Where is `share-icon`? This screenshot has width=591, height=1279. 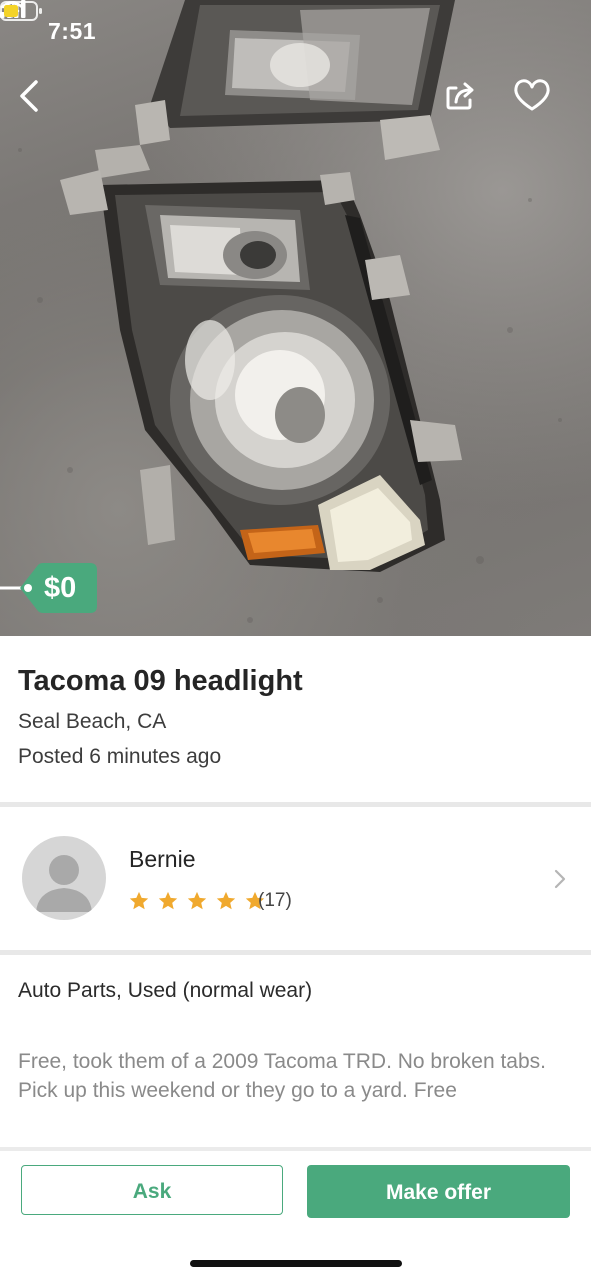 share-icon is located at coordinates (460, 96).